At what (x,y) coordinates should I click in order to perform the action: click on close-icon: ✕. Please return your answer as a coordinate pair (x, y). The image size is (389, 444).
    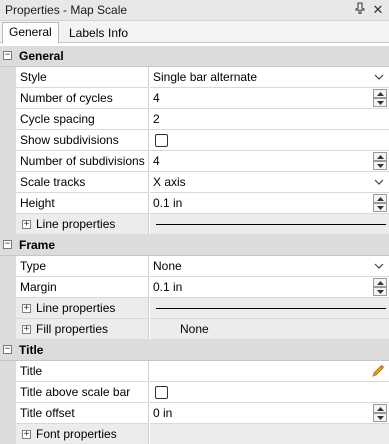
    Looking at the image, I should click on (378, 10).